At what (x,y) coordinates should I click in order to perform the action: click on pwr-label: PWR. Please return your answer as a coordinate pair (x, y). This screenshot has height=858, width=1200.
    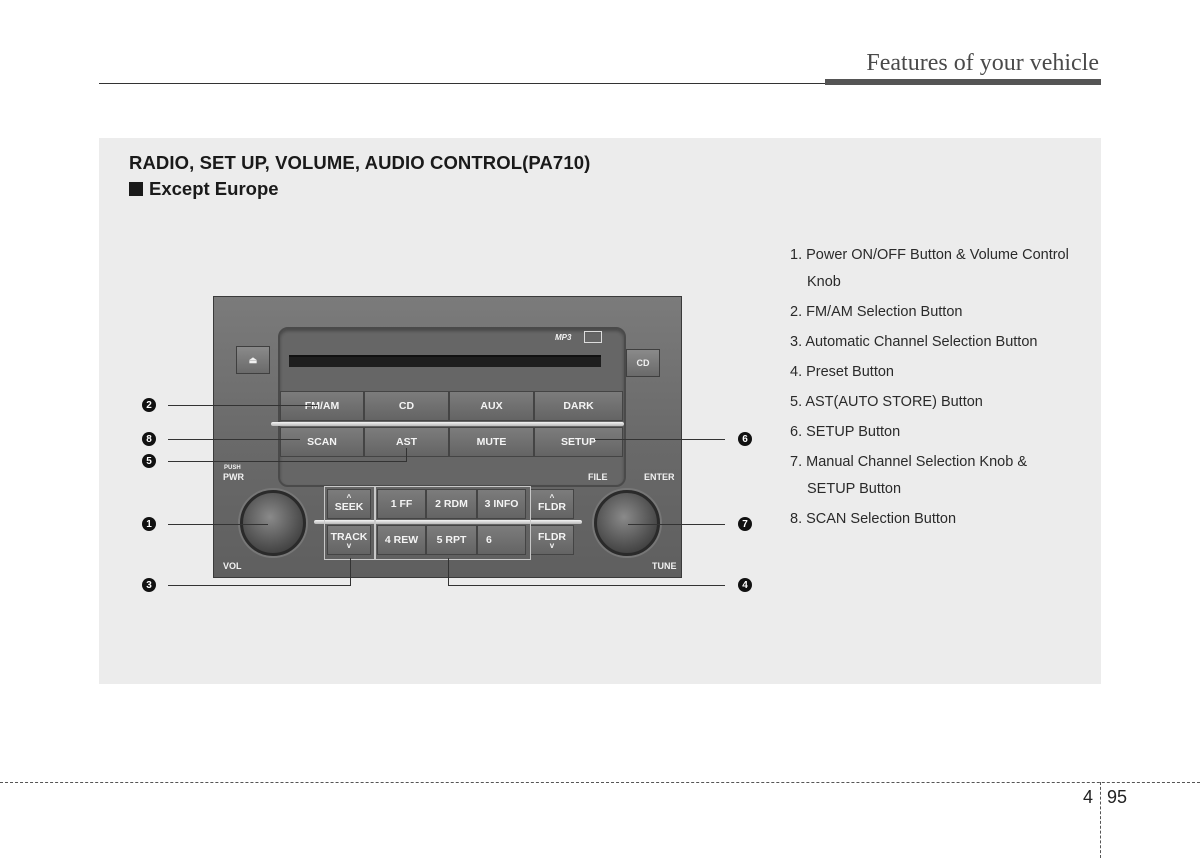
    Looking at the image, I should click on (233, 477).